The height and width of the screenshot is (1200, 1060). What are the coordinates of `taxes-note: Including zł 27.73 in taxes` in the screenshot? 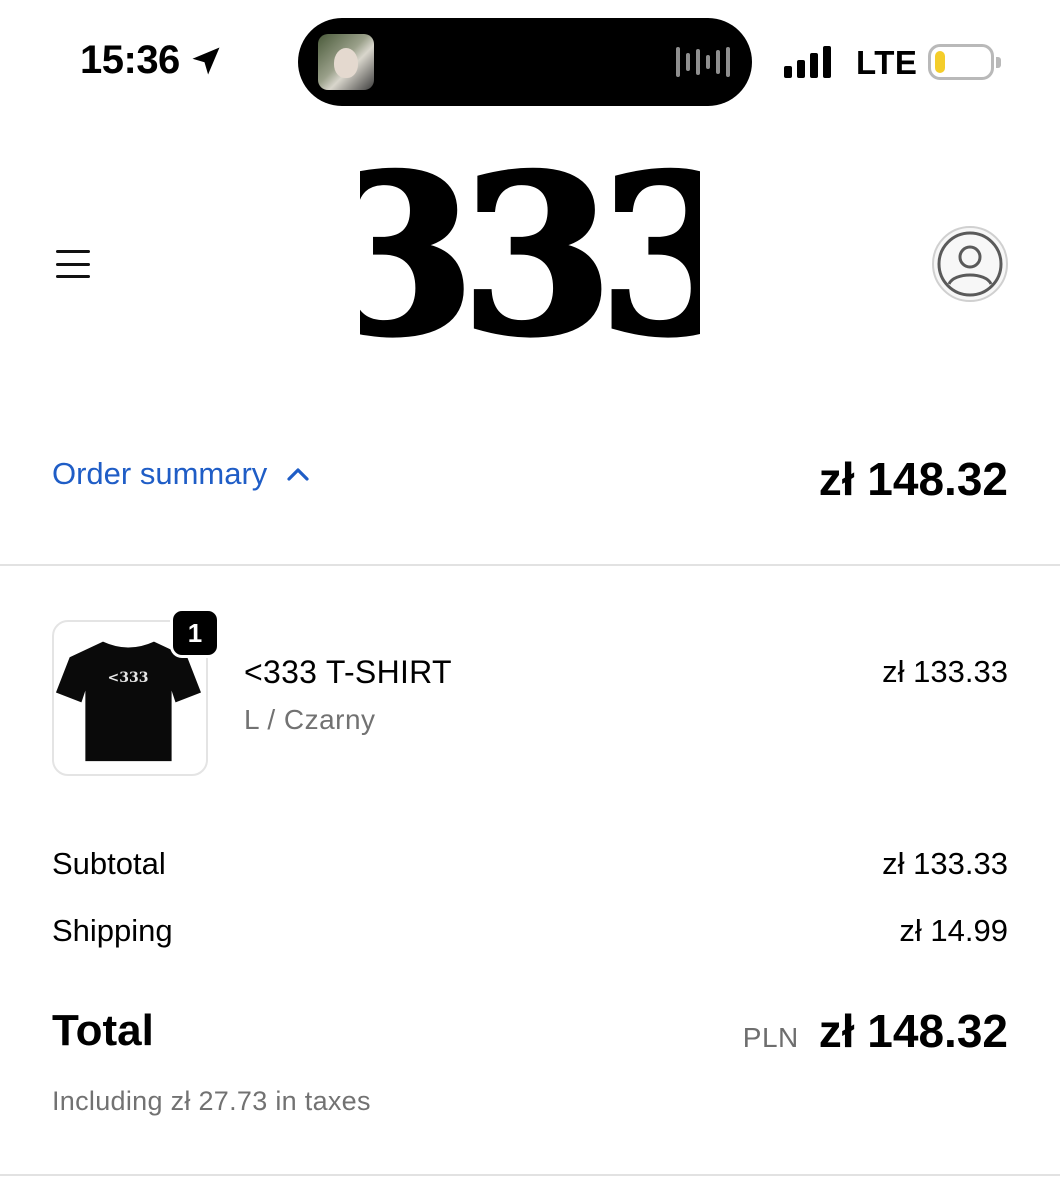 It's located at (211, 1101).